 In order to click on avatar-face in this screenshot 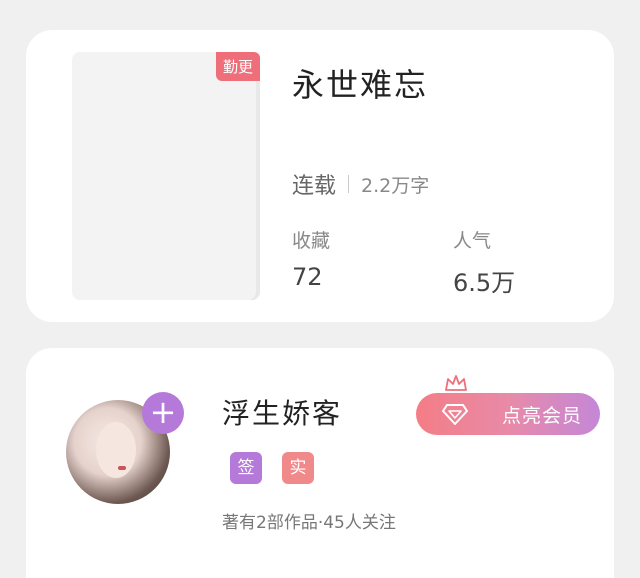, I will do `click(116, 450)`.